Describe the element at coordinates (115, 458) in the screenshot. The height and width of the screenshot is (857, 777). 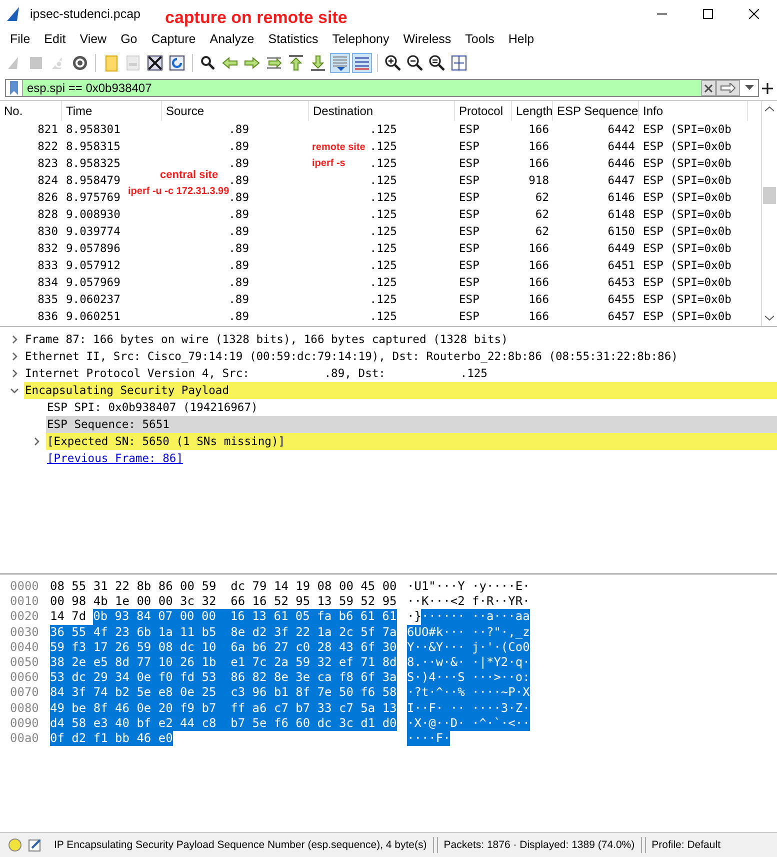
I see `frame-link: [Previous Frame: 86]` at that location.